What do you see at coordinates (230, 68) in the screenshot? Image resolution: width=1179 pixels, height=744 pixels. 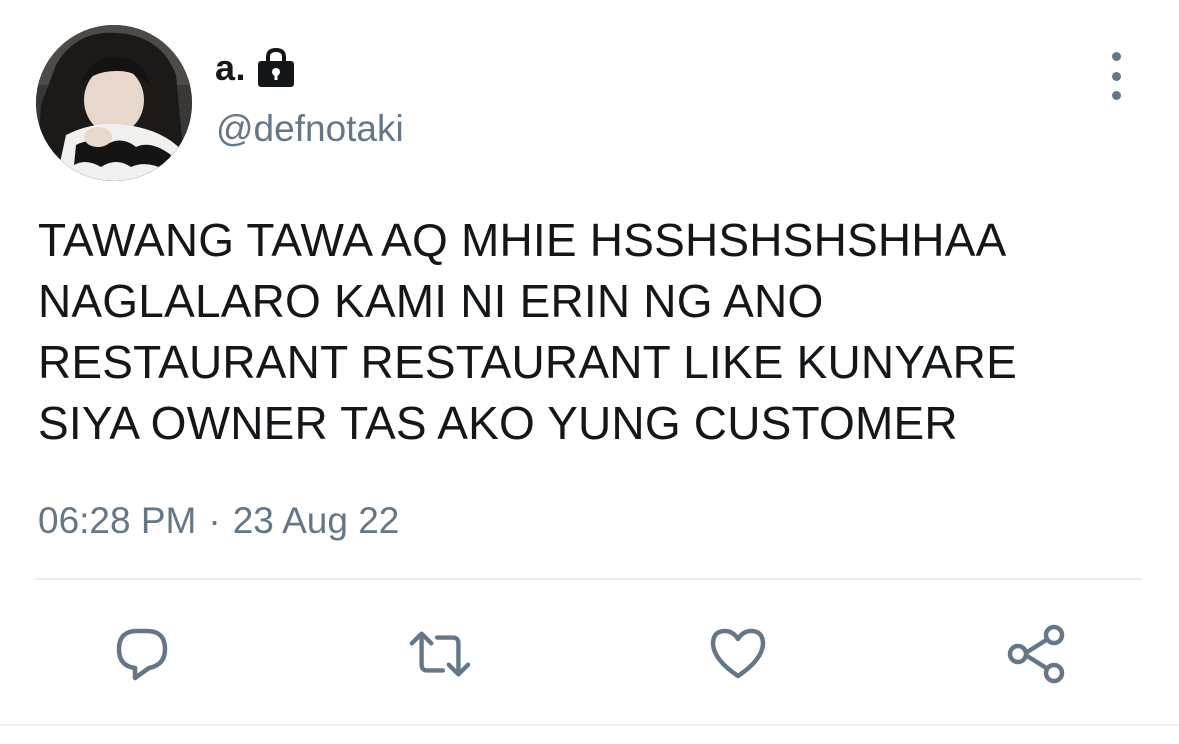 I see `display-name: a.` at bounding box center [230, 68].